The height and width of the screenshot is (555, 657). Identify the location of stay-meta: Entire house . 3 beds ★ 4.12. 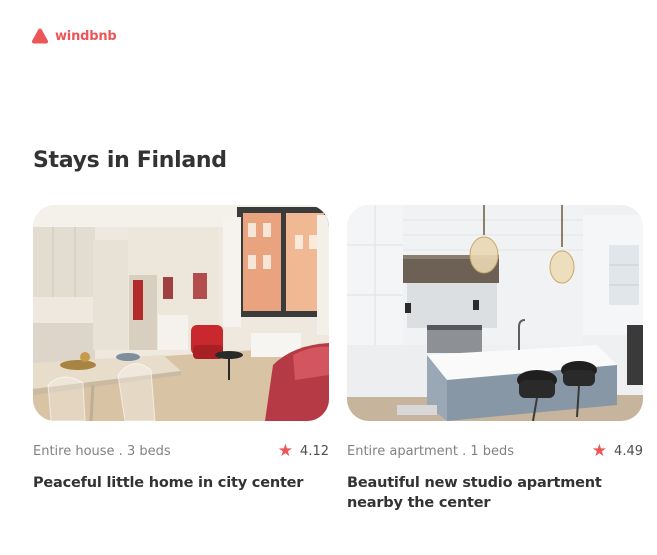
(181, 451).